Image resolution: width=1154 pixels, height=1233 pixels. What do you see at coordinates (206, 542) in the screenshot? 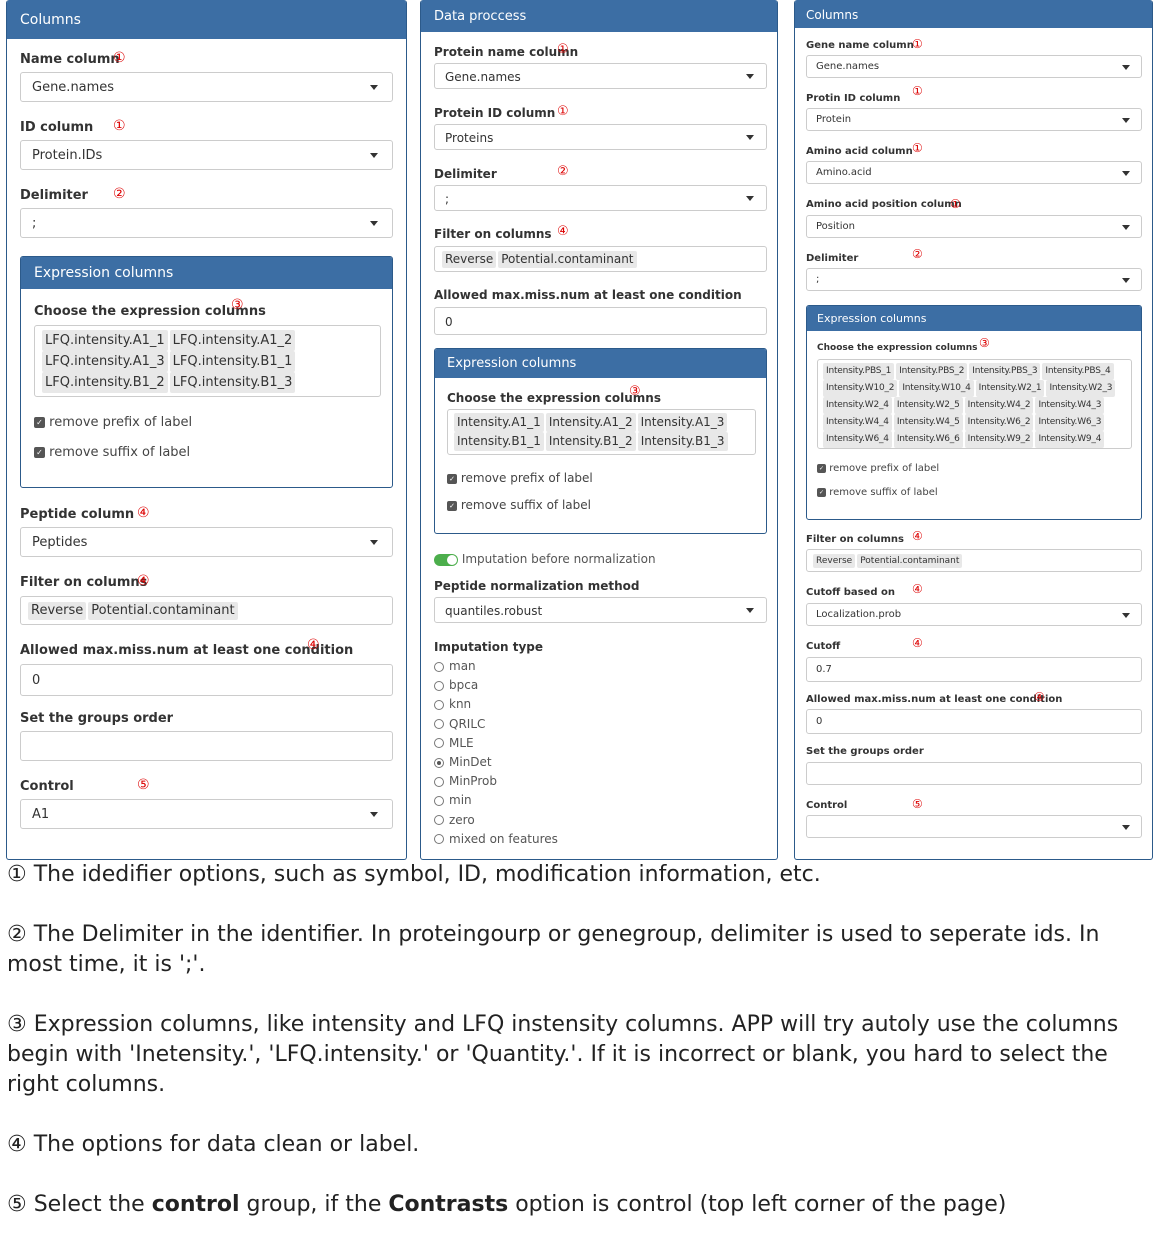
I see `peptide-column-select: Peptides` at bounding box center [206, 542].